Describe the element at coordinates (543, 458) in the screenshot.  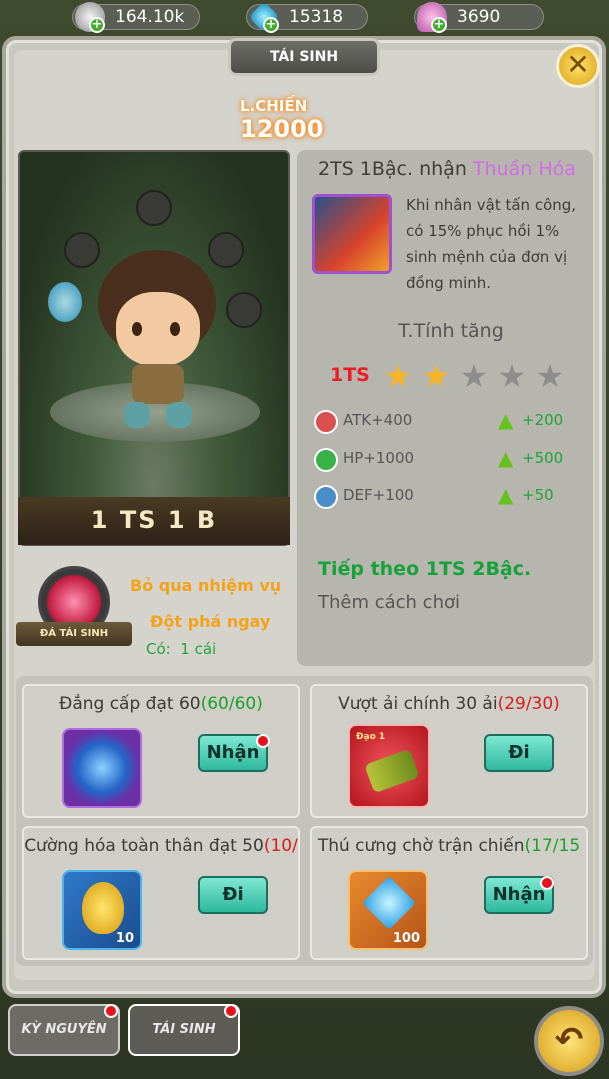
I see `stat-hp-bonus: +500` at that location.